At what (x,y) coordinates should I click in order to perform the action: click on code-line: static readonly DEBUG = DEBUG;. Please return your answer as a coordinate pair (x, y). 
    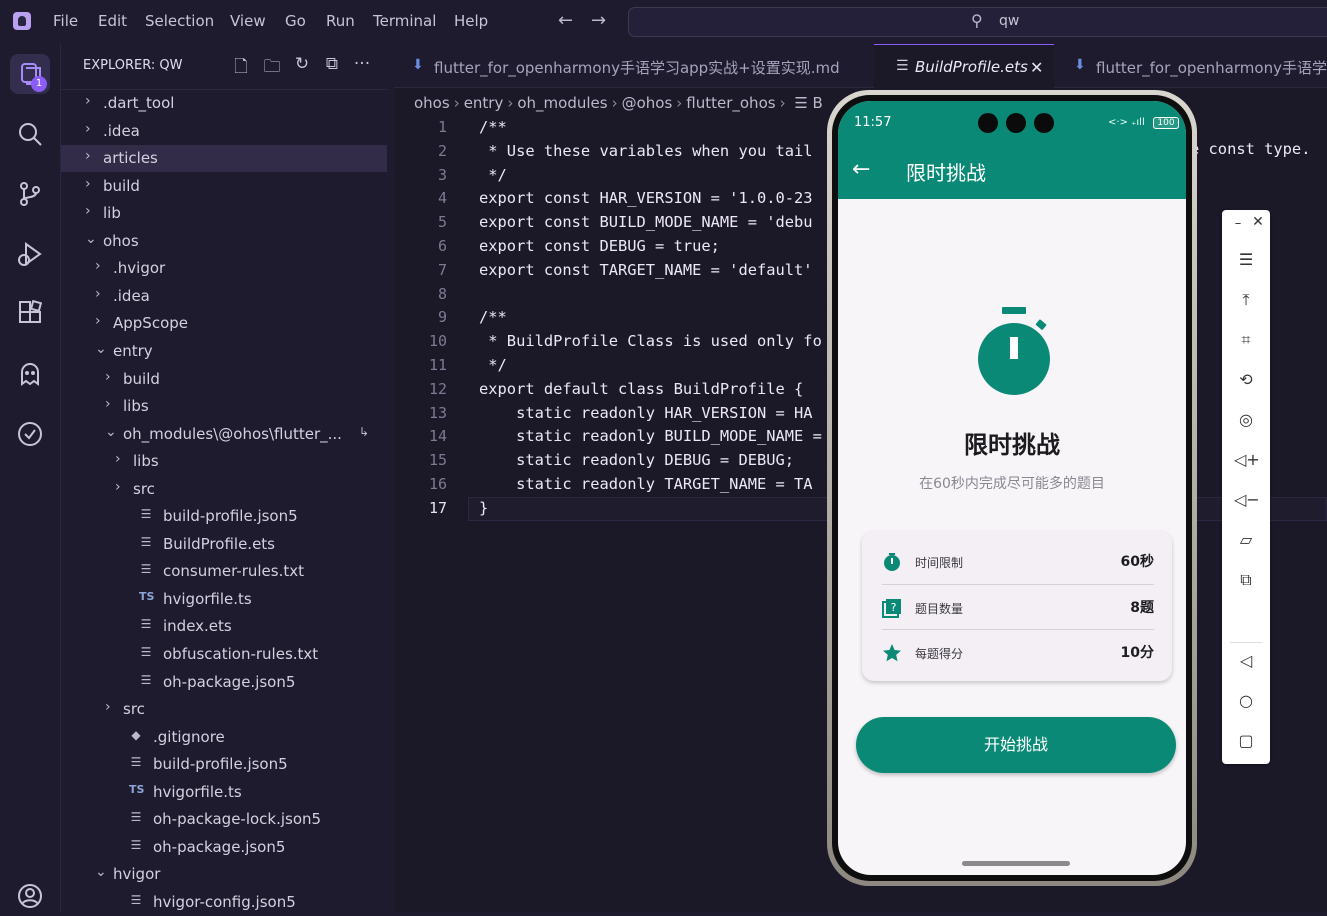
    Looking at the image, I should click on (636, 461).